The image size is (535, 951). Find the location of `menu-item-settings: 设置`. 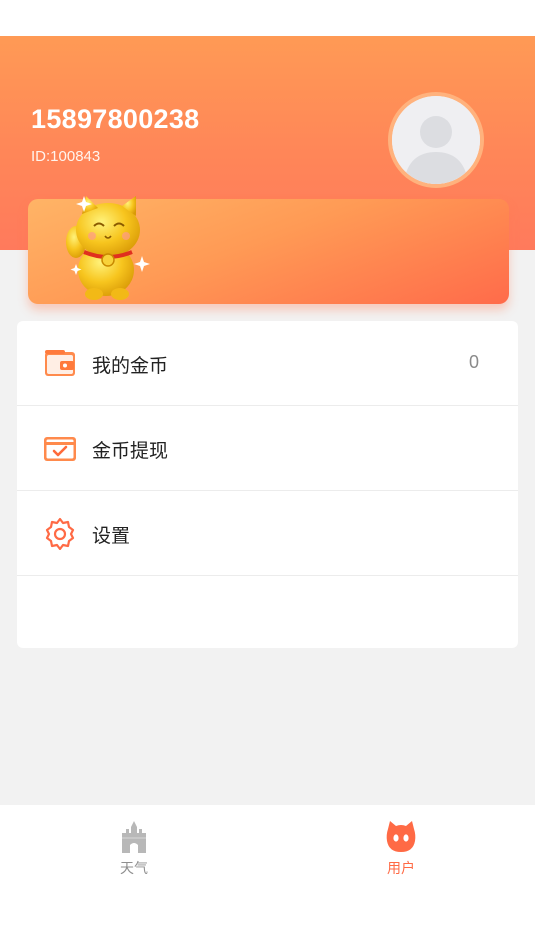

menu-item-settings: 设置 is located at coordinates (267, 533).